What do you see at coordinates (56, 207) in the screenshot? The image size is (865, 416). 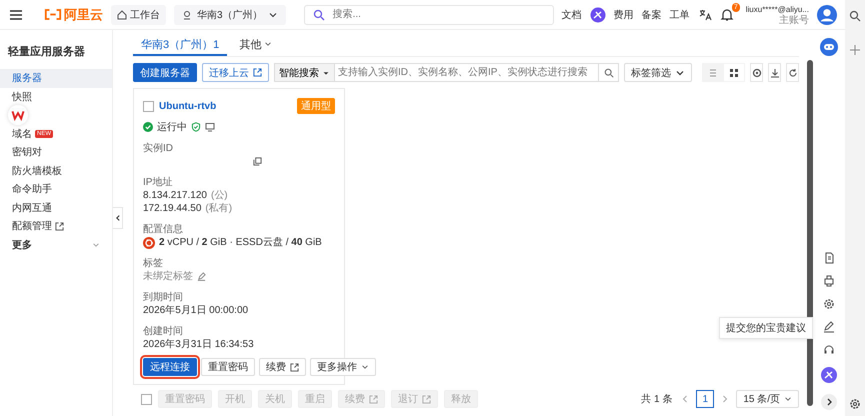 I see `sidebar-item: 内网互通` at bounding box center [56, 207].